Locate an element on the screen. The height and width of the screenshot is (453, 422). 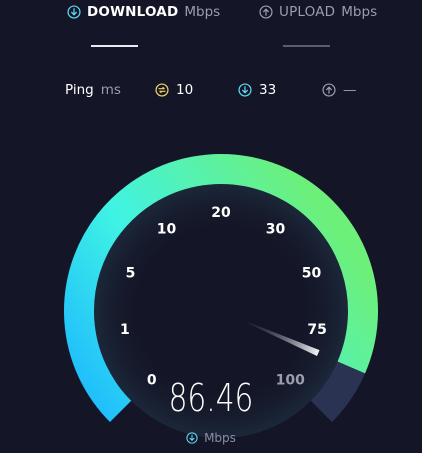
gauge-tick-1: 1 is located at coordinates (125, 330).